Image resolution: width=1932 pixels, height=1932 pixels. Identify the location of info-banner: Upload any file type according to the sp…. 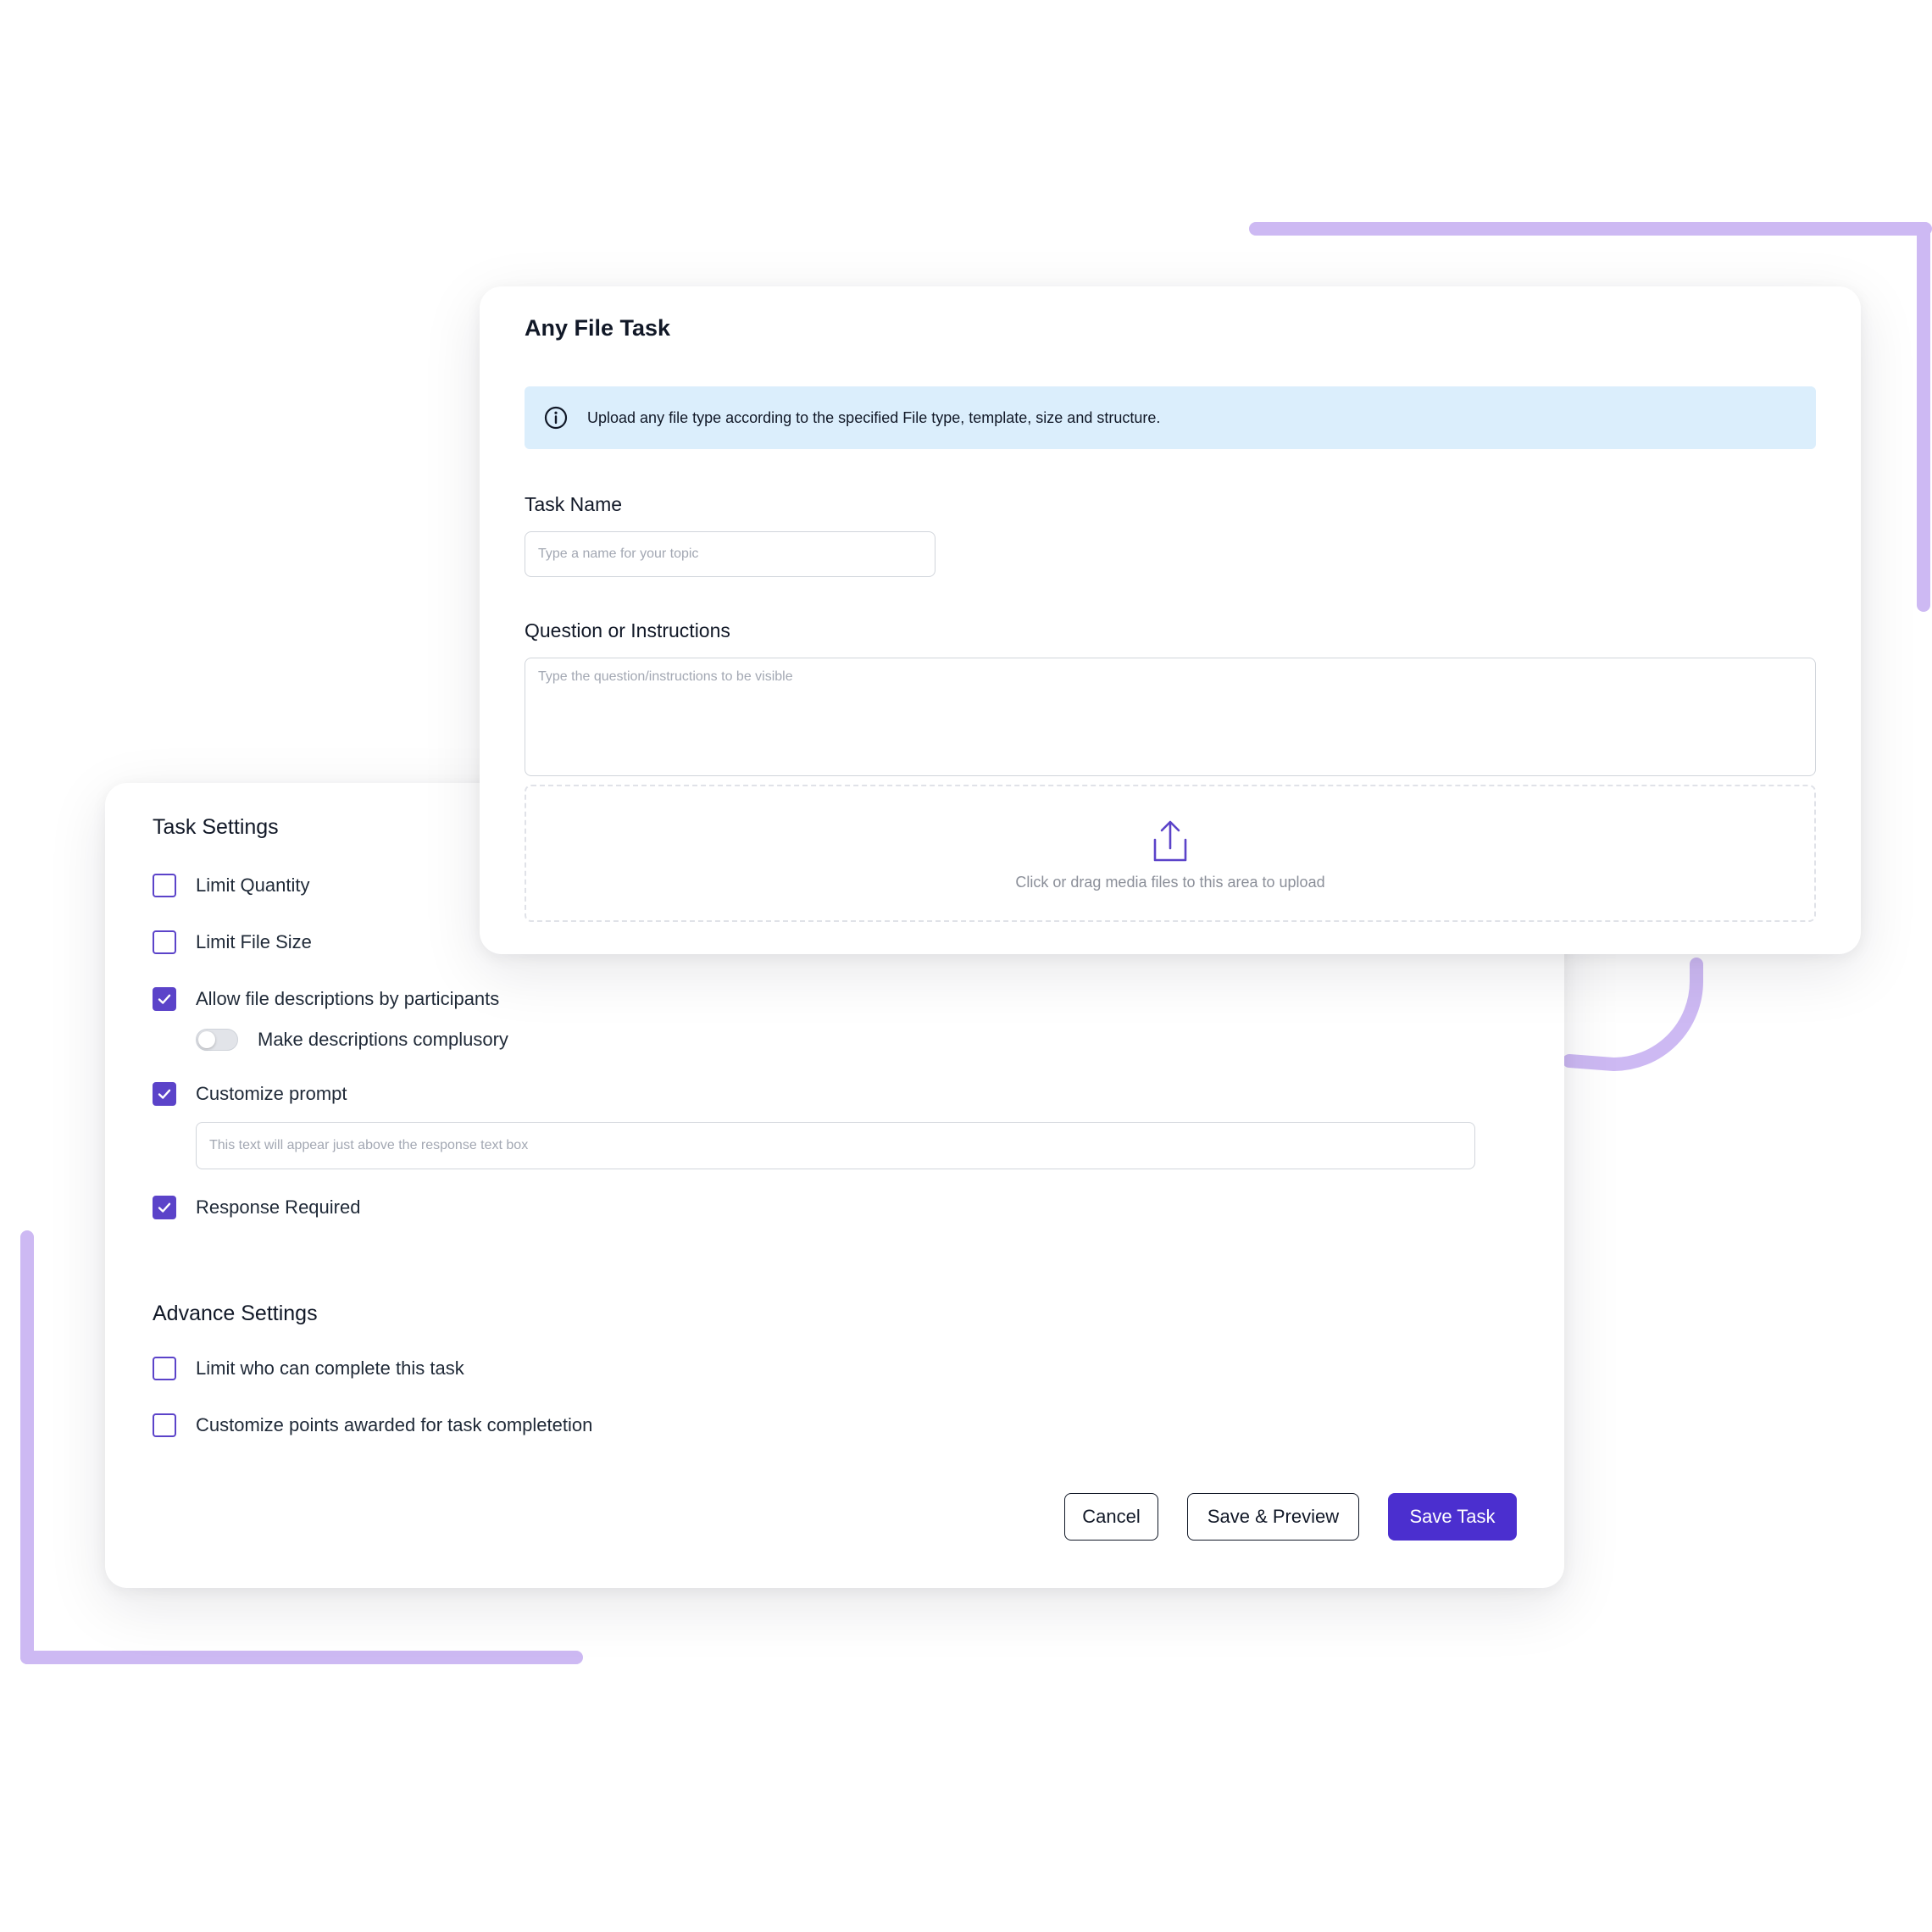
(1170, 417).